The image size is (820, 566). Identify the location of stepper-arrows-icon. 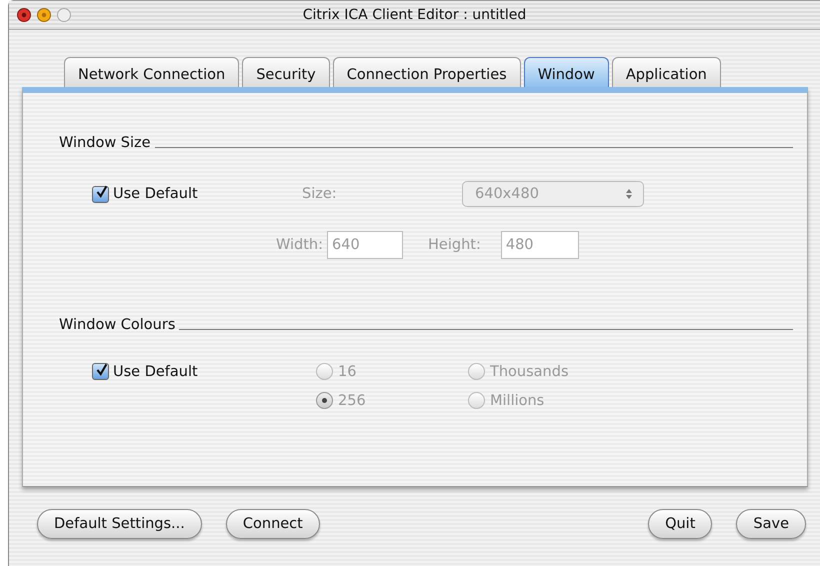
(629, 194).